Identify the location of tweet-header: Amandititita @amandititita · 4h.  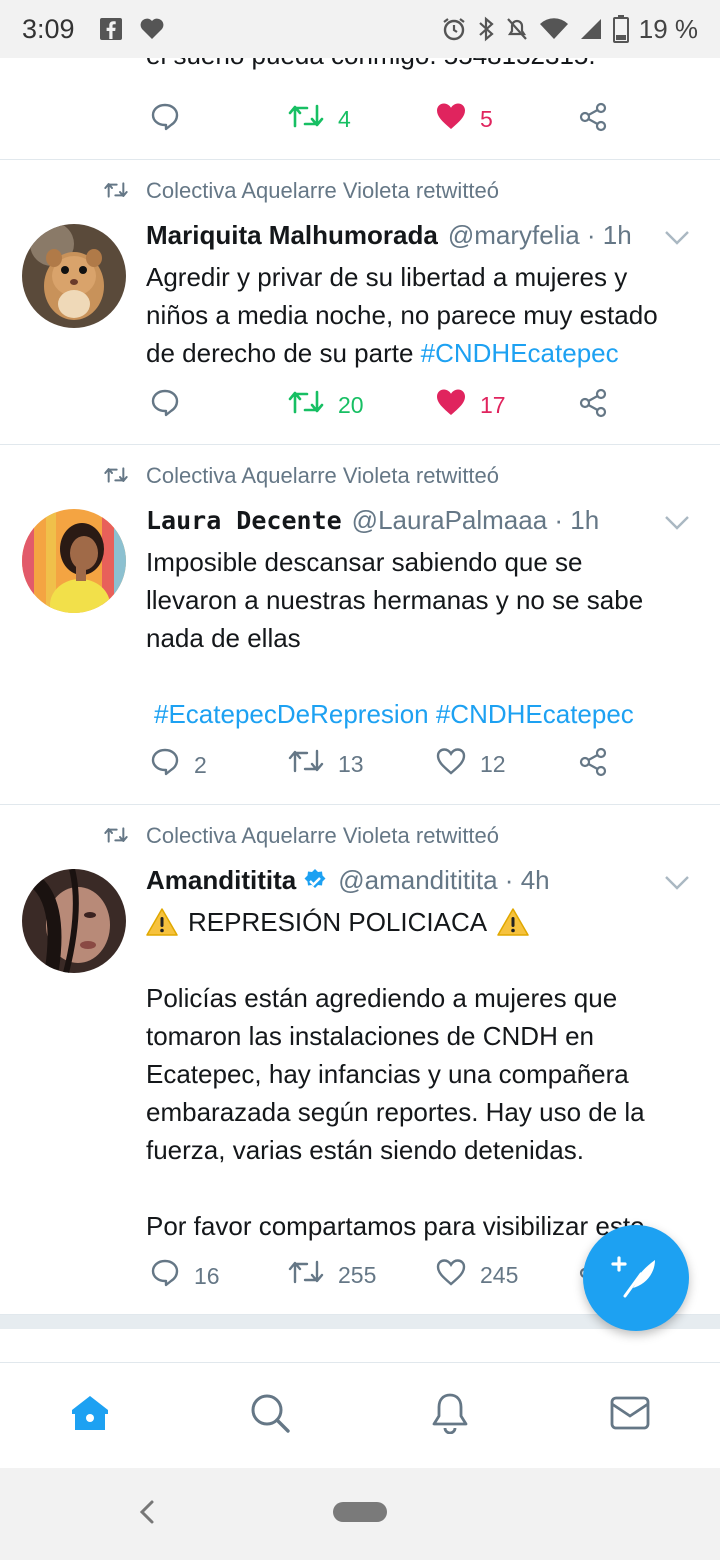
(418, 880).